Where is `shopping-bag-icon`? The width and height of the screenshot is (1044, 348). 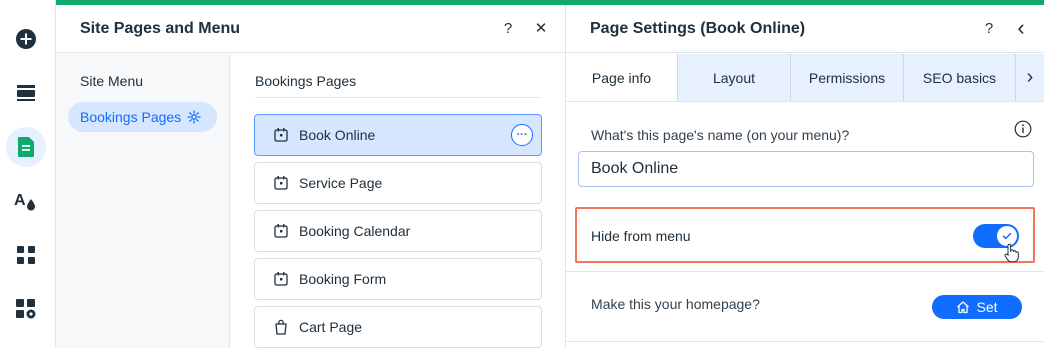 shopping-bag-icon is located at coordinates (281, 327).